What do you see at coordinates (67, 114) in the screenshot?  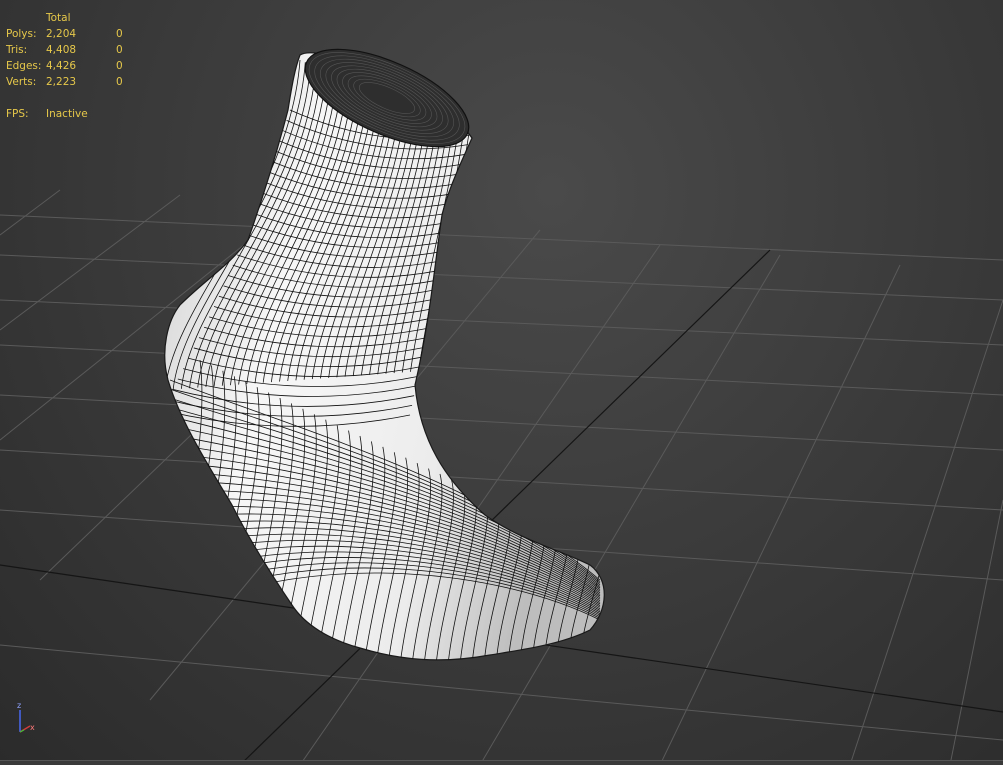 I see `fps-value: Inactive` at bounding box center [67, 114].